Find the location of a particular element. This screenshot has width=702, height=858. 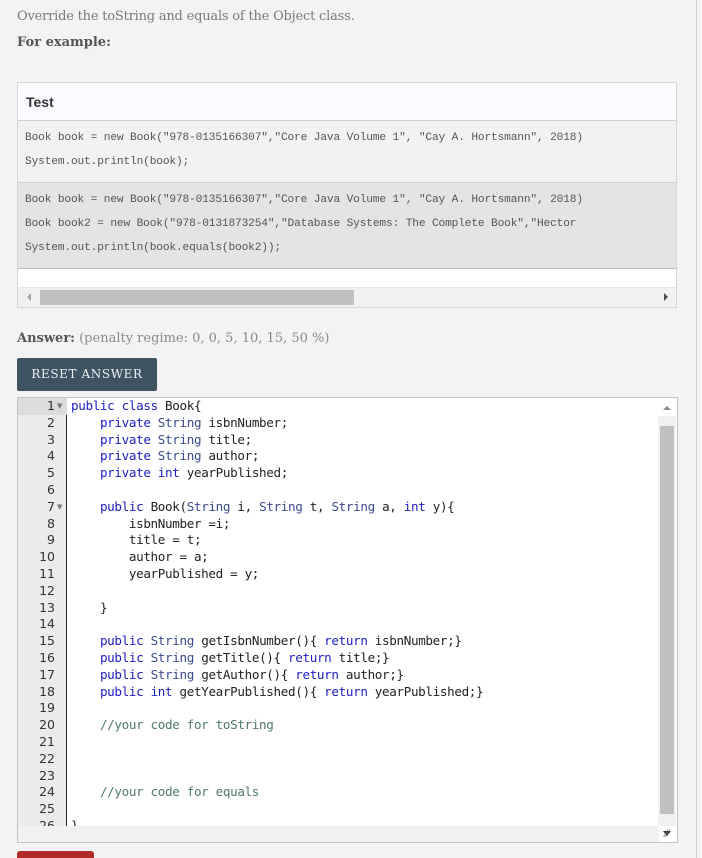

line-number: 23 is located at coordinates (47, 775).